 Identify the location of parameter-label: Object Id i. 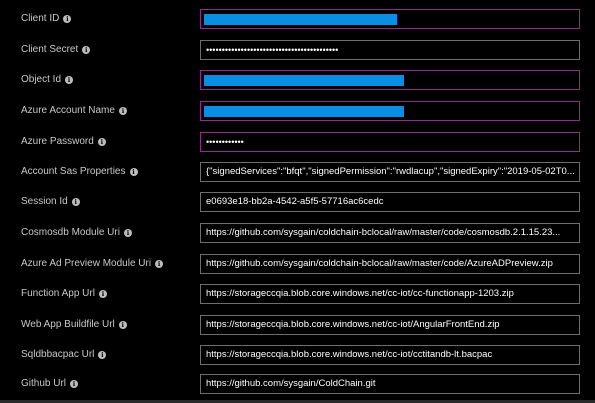
(47, 80).